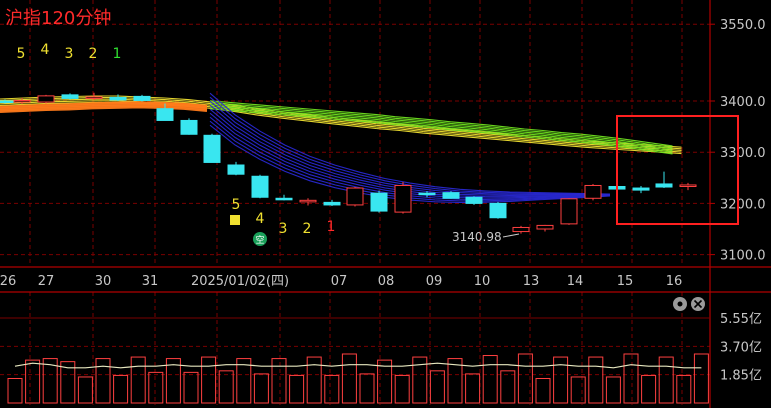  I want to click on price-tick-label: 3400.0, so click(743, 102).